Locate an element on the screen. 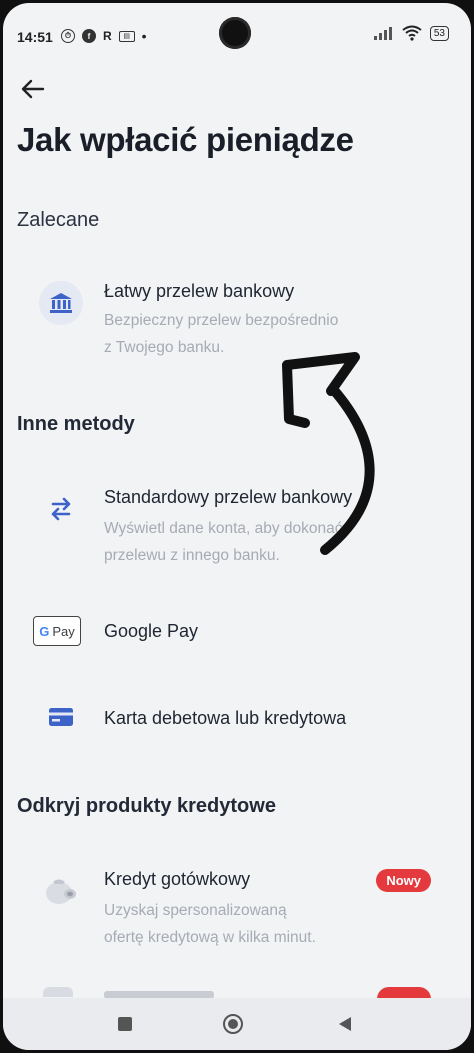  recents-button is located at coordinates (125, 1024).